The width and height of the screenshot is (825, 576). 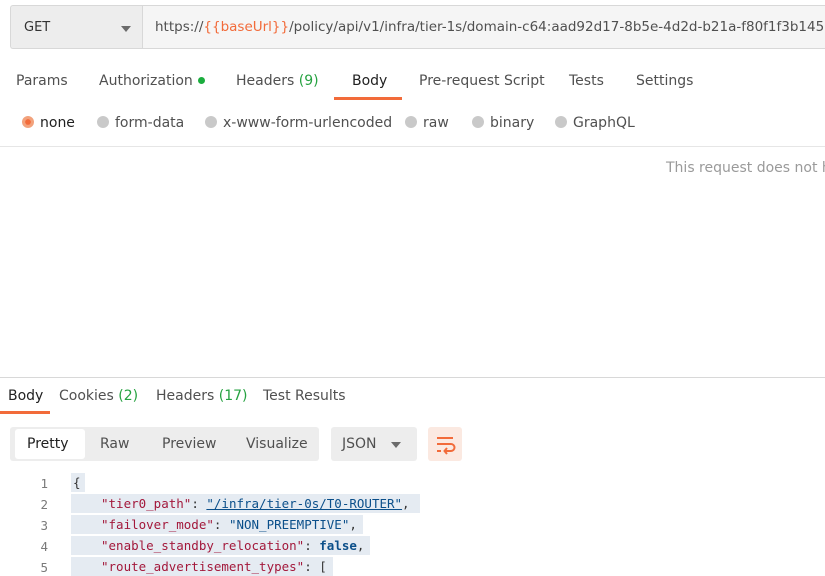 What do you see at coordinates (308, 123) in the screenshot?
I see `radio-label: x-www-form-urlencoded` at bounding box center [308, 123].